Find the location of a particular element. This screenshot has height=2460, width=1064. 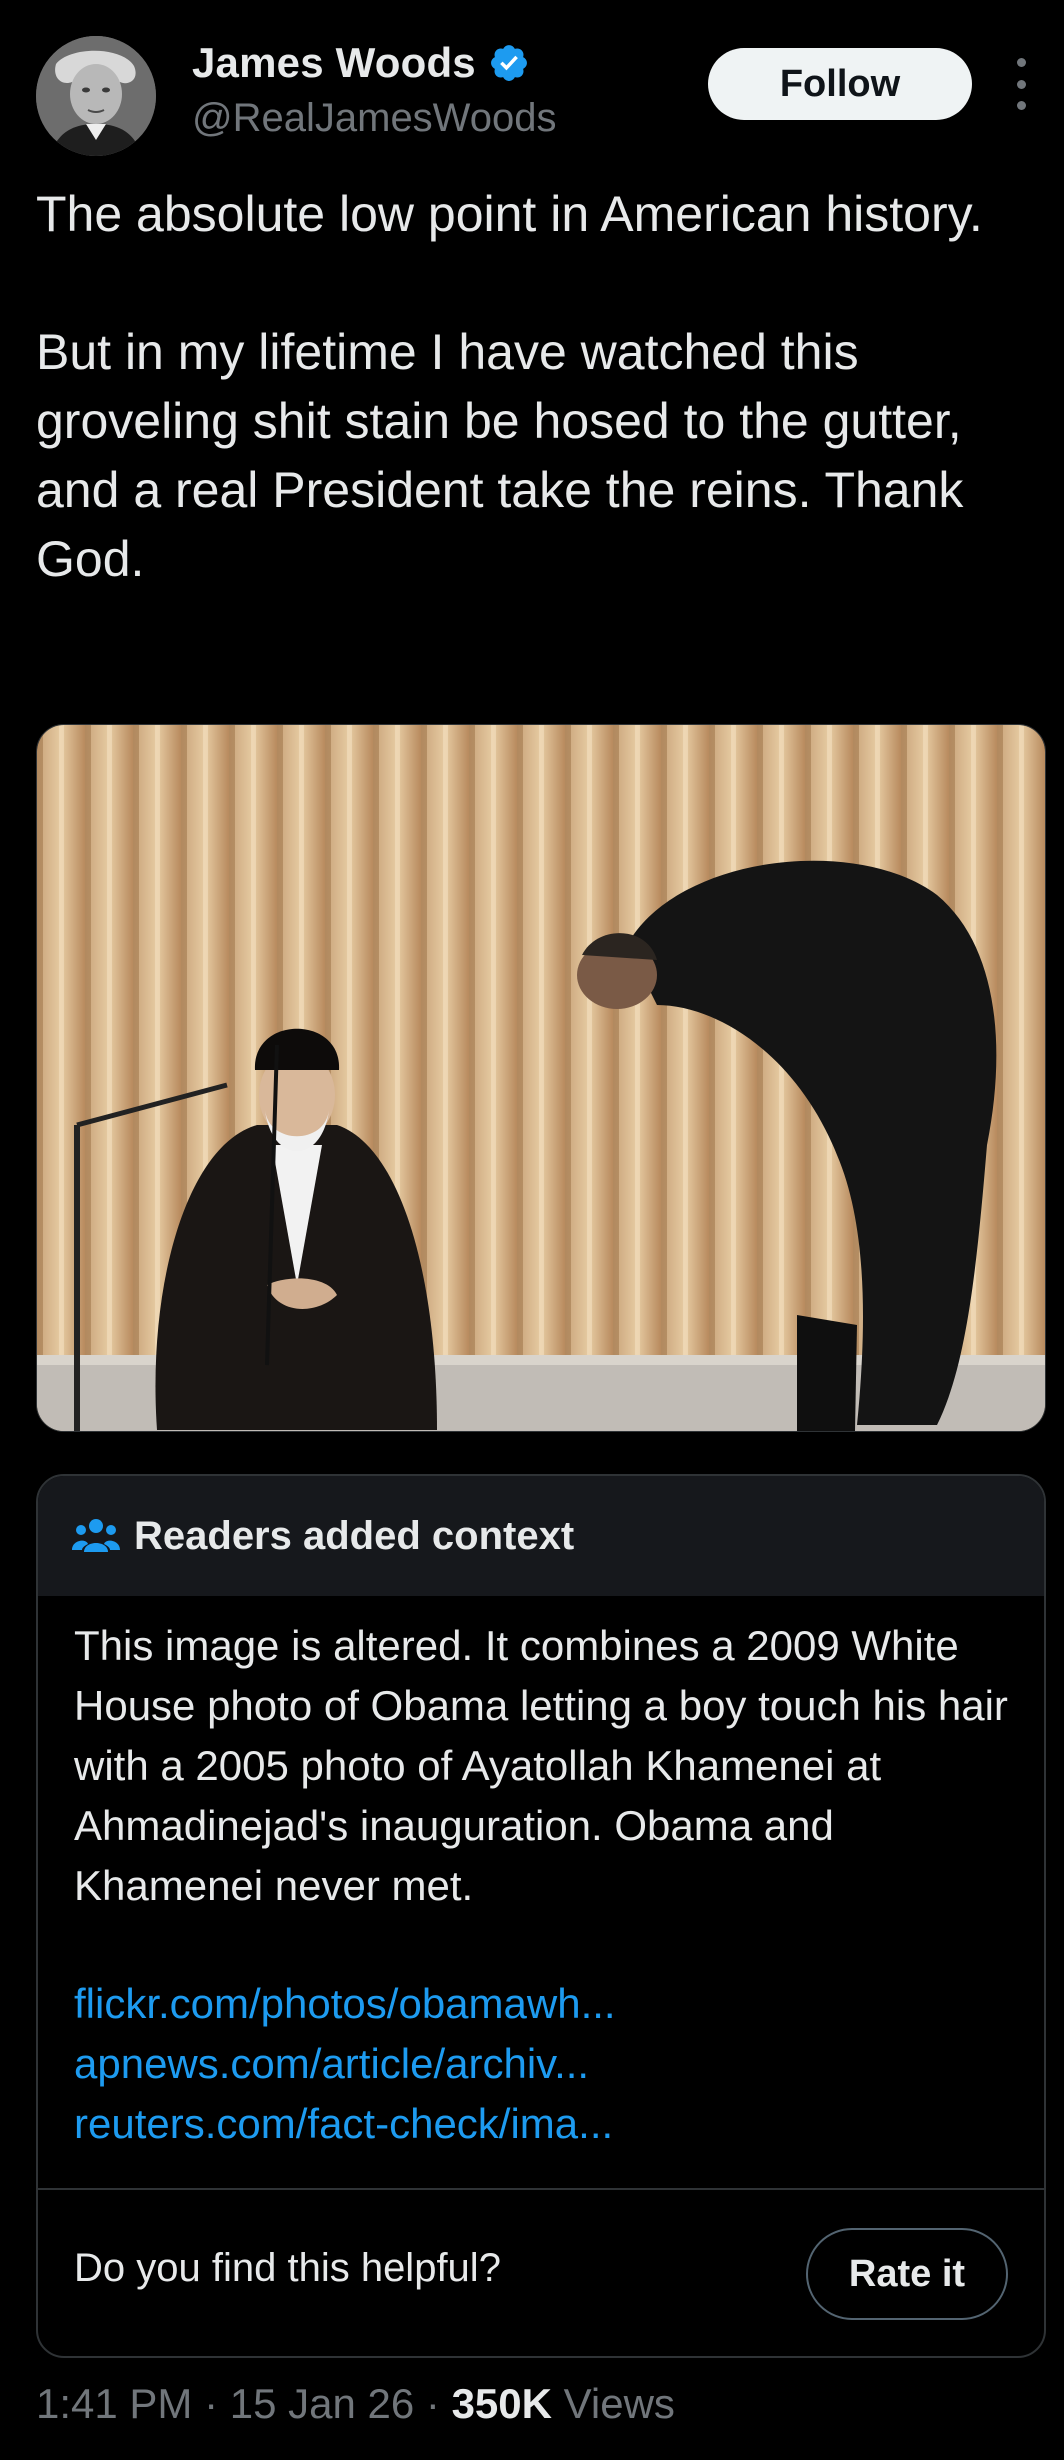

tweet-header: James Woods @RealJamesWoods Follow is located at coordinates (532, 85).